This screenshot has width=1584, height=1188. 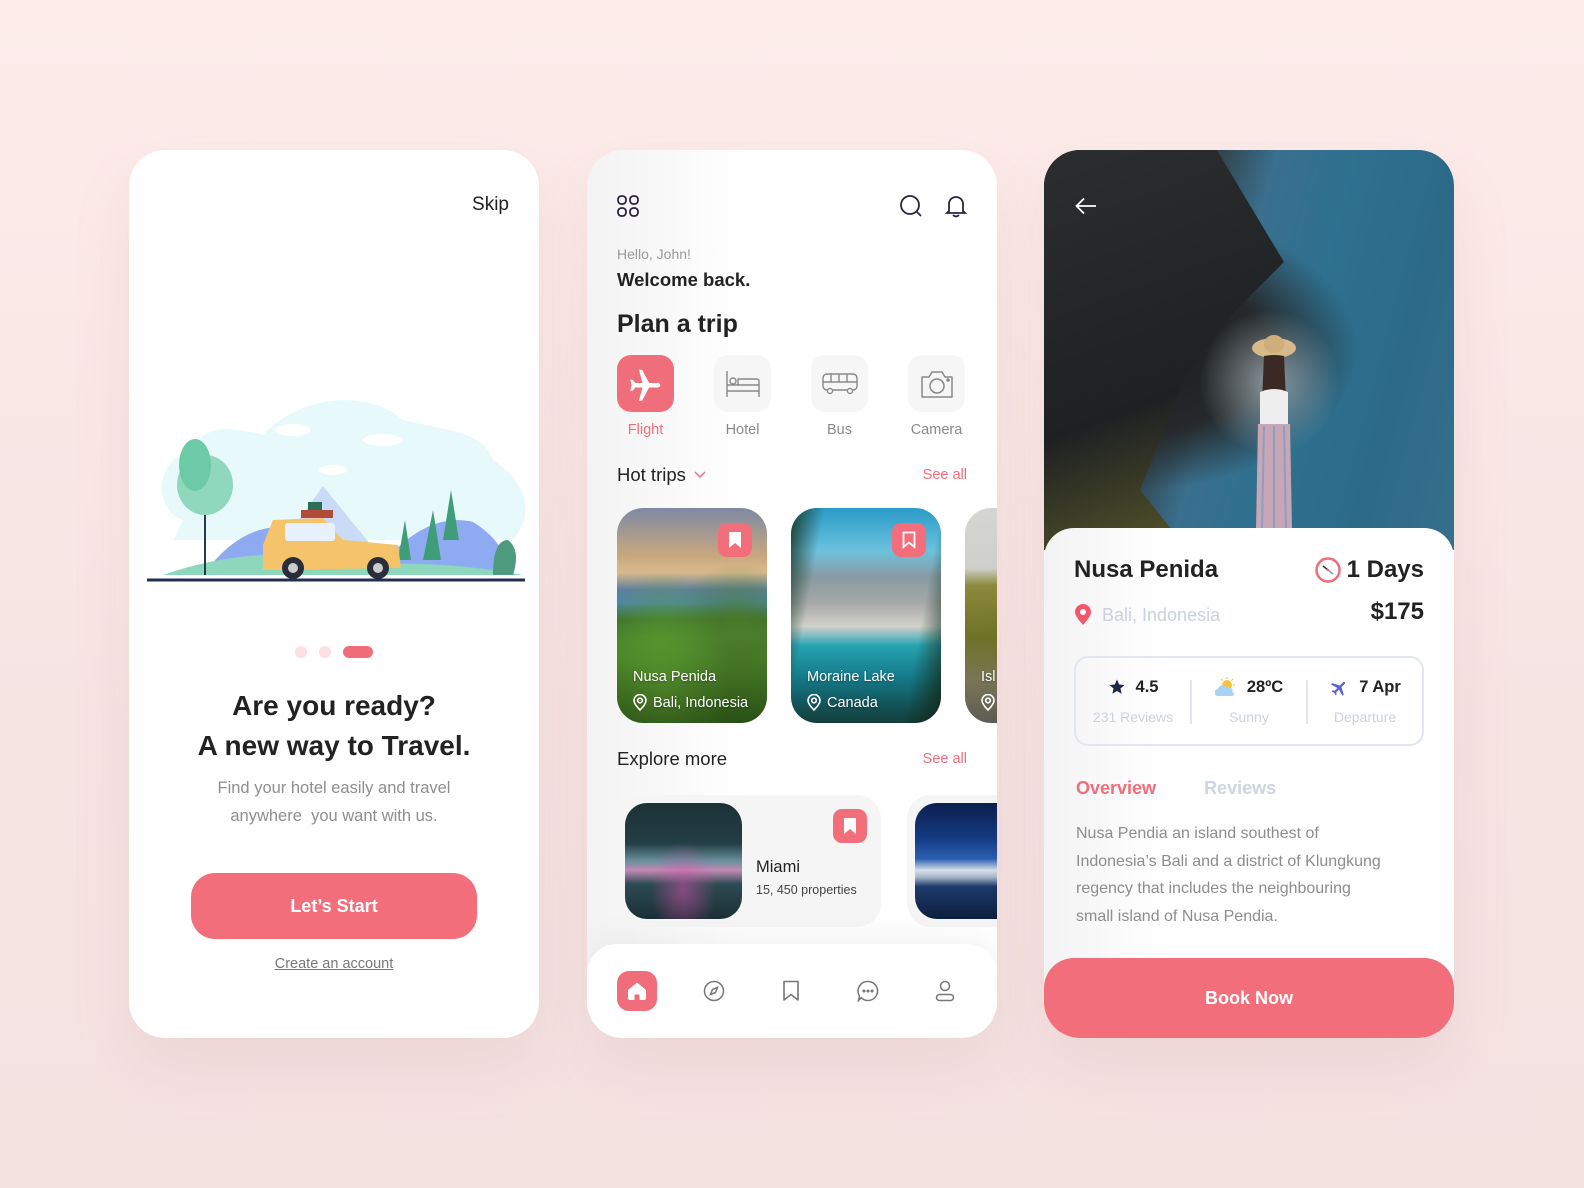 I want to click on hot-trips-header: Hot trips See all, so click(x=792, y=475).